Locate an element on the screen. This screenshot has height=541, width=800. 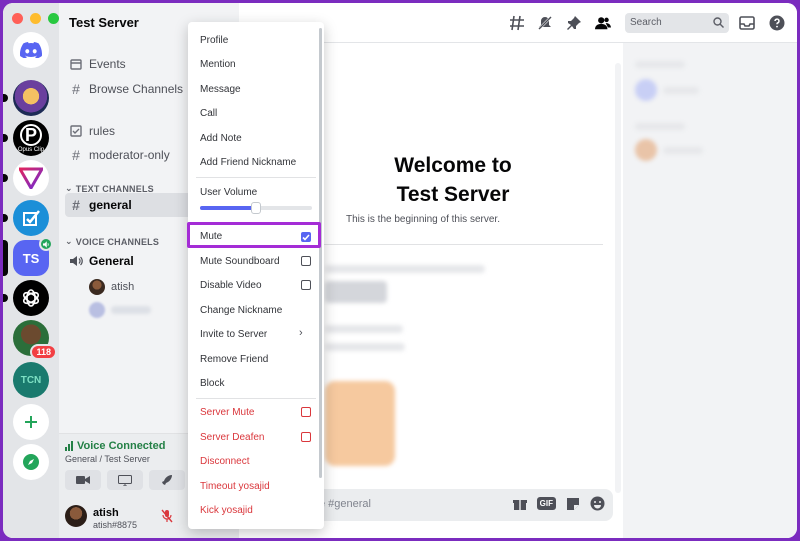
sticker-icon is located at coordinates (573, 504).